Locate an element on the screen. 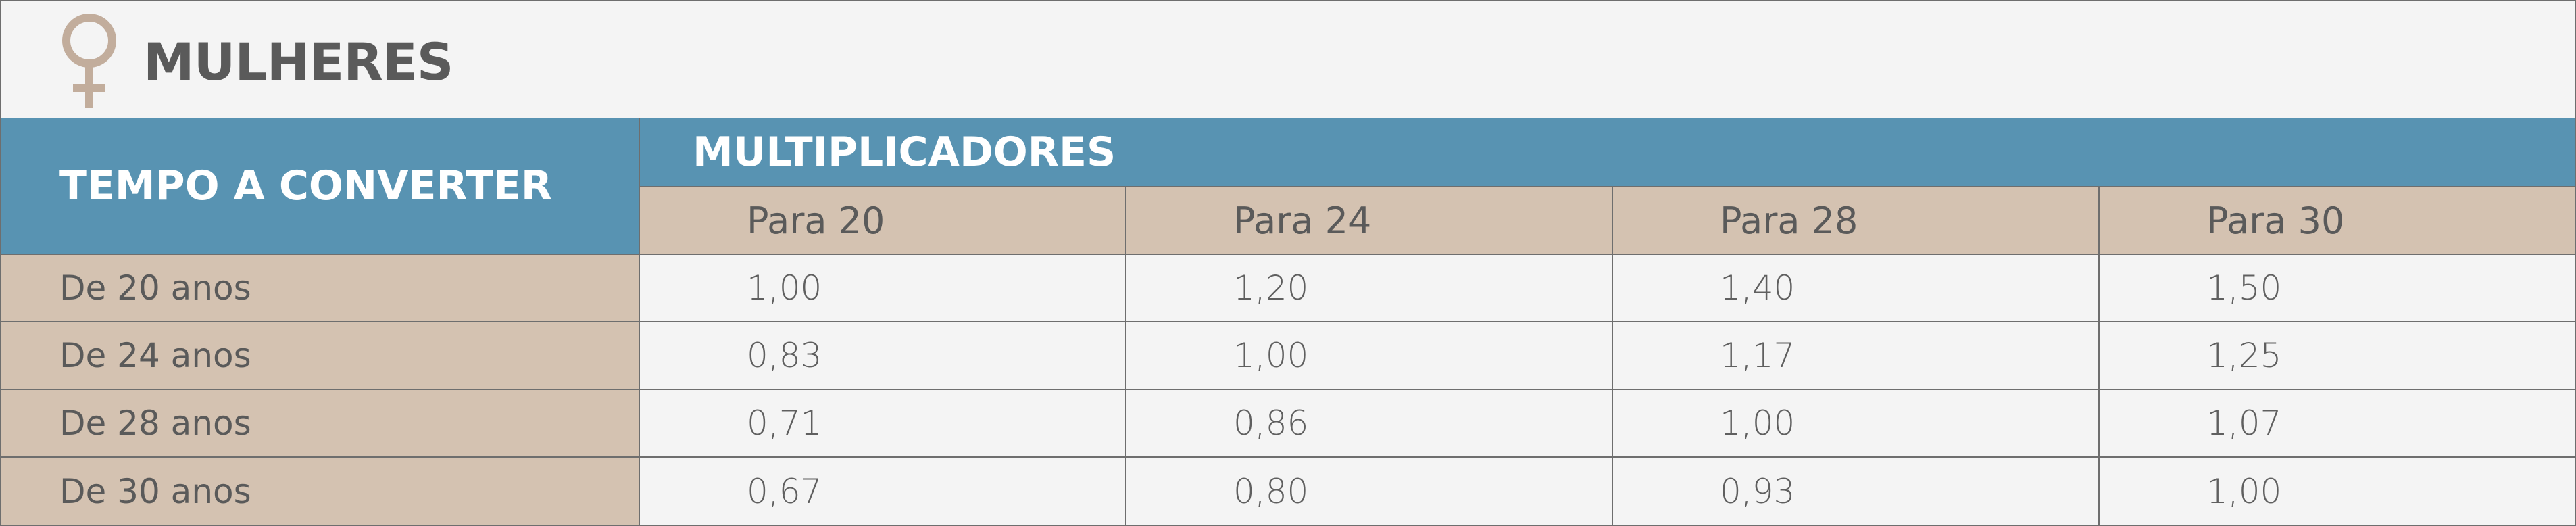  corner-header: TEMPO A CONVERTER is located at coordinates (321, 186).